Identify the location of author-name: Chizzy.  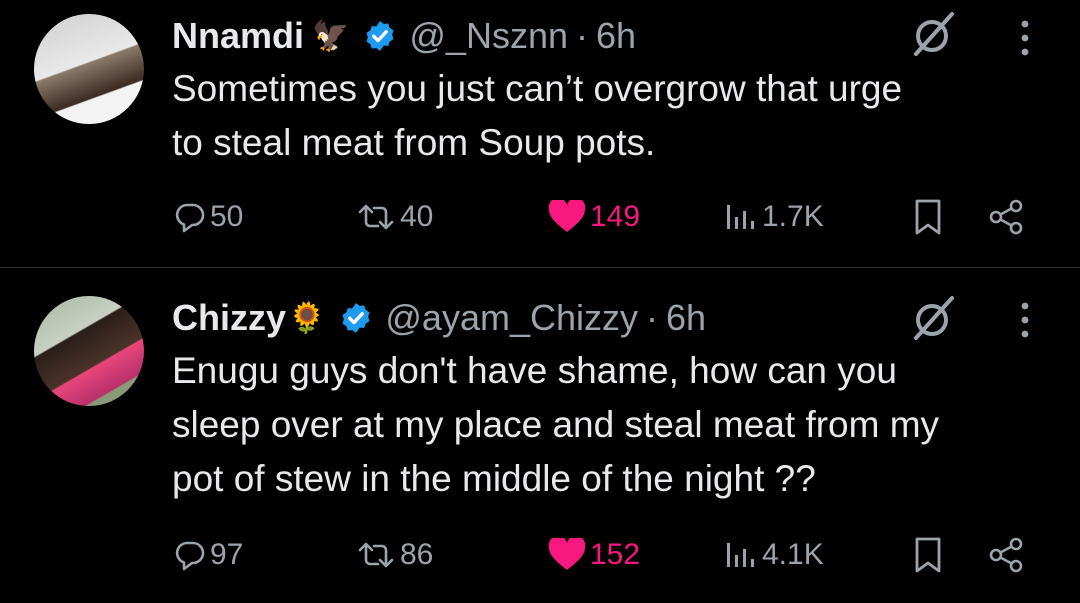
(229, 318).